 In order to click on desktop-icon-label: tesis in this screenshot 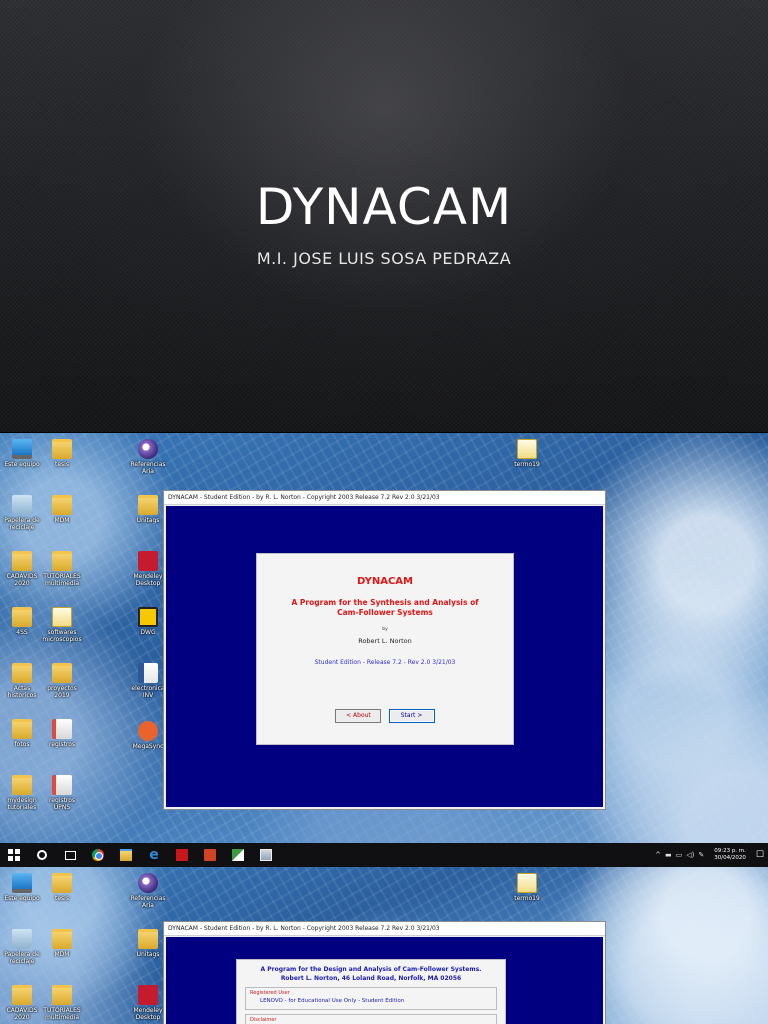, I will do `click(62, 464)`.